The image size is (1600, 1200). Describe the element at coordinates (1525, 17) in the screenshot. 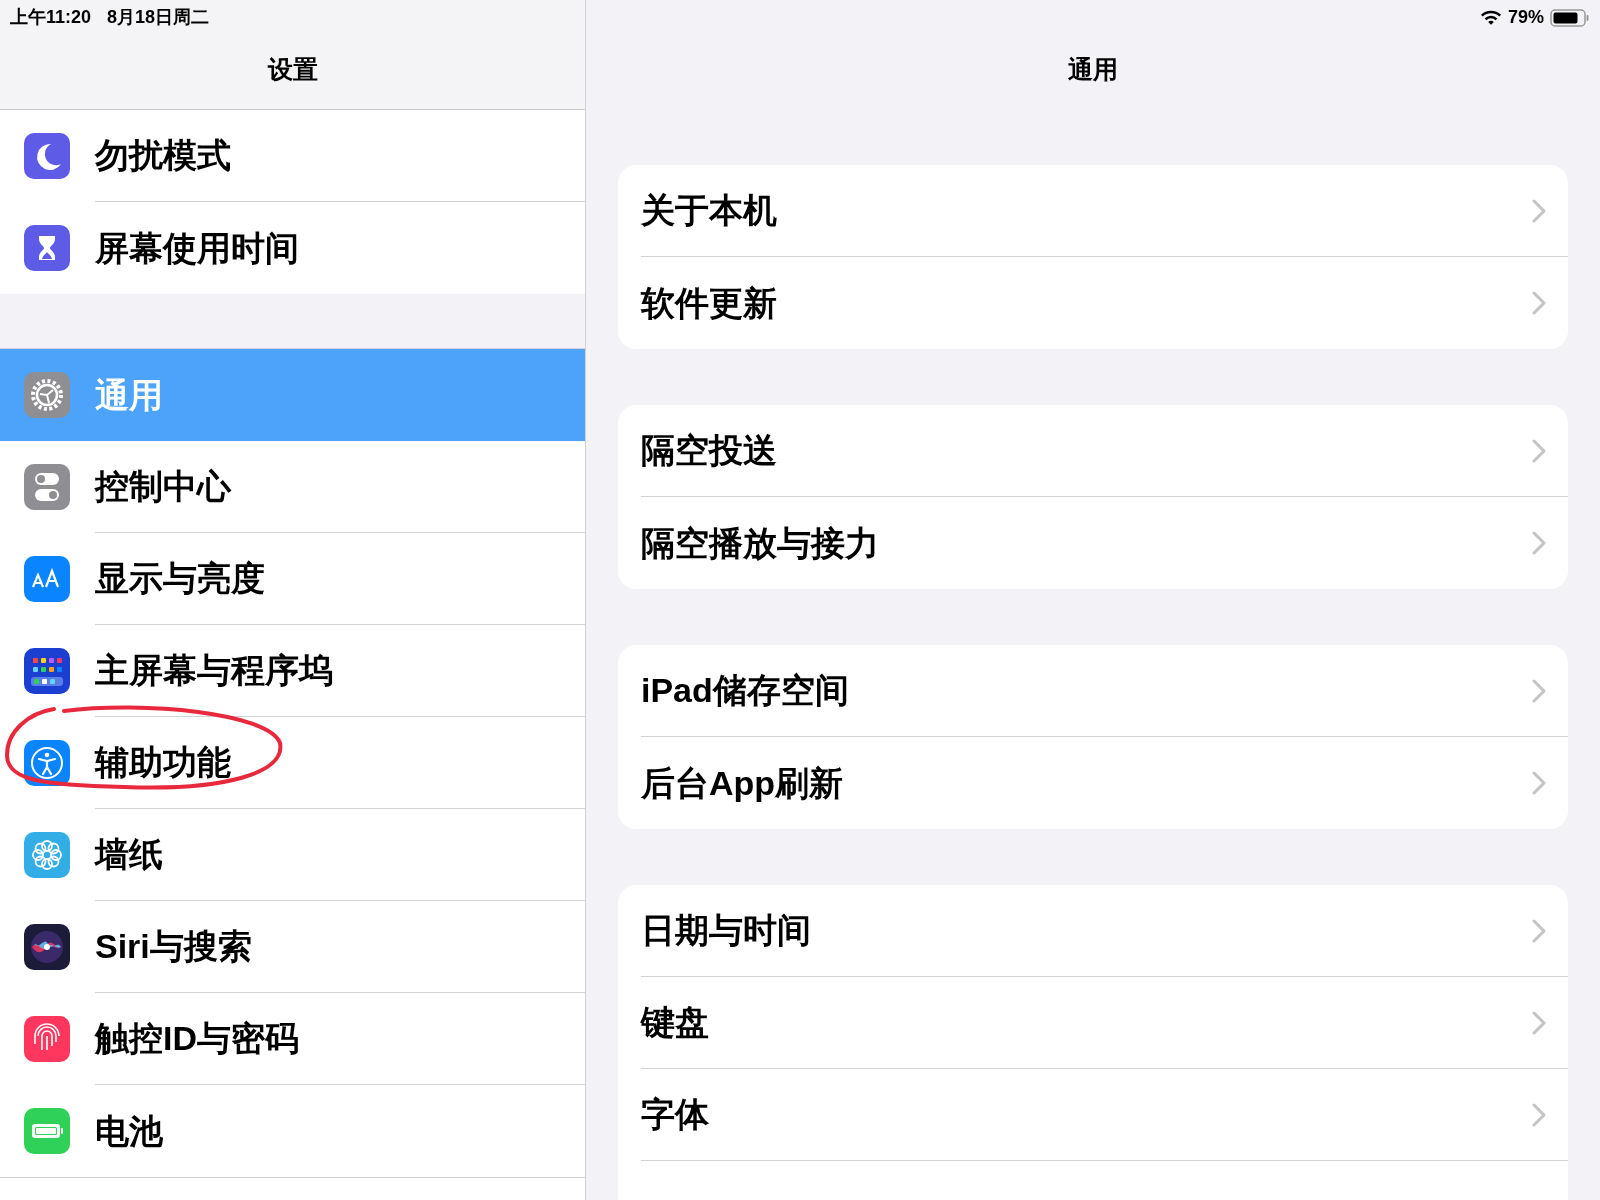

I see `battery-percent: 79%` at that location.